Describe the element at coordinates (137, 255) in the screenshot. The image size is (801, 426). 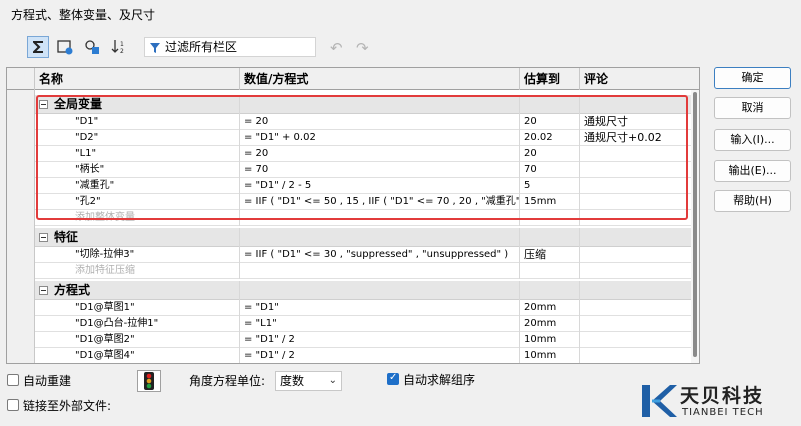
I see `name-cell: "切除-拉伸3"` at that location.